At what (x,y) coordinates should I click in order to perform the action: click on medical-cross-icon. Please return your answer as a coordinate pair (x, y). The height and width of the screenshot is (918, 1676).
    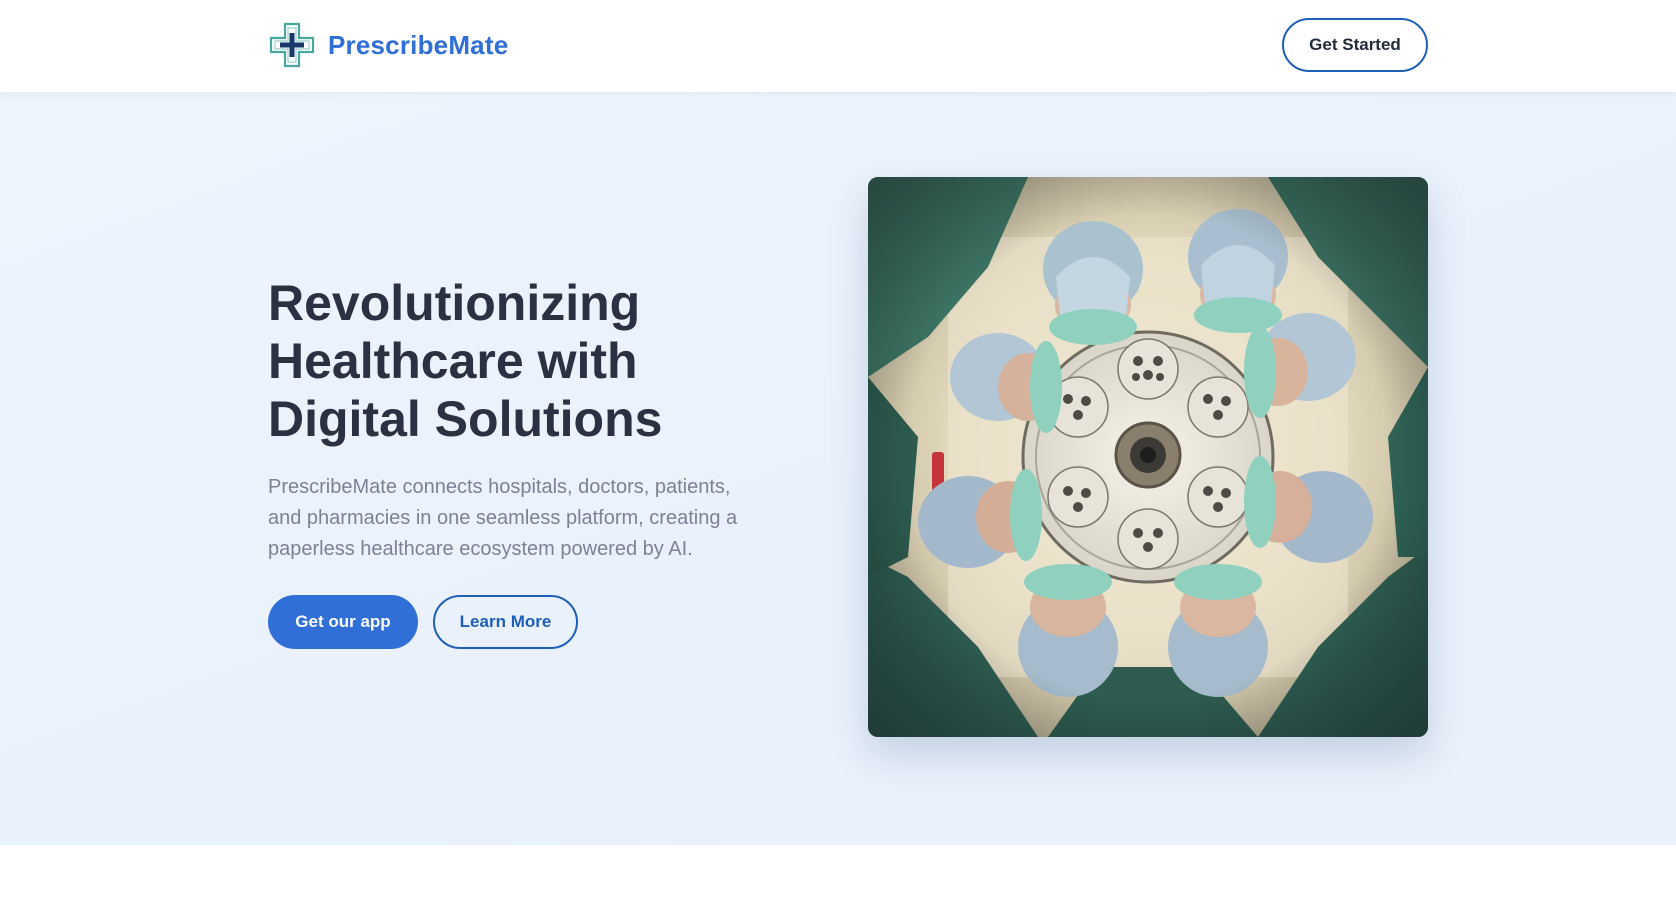
    Looking at the image, I should click on (292, 45).